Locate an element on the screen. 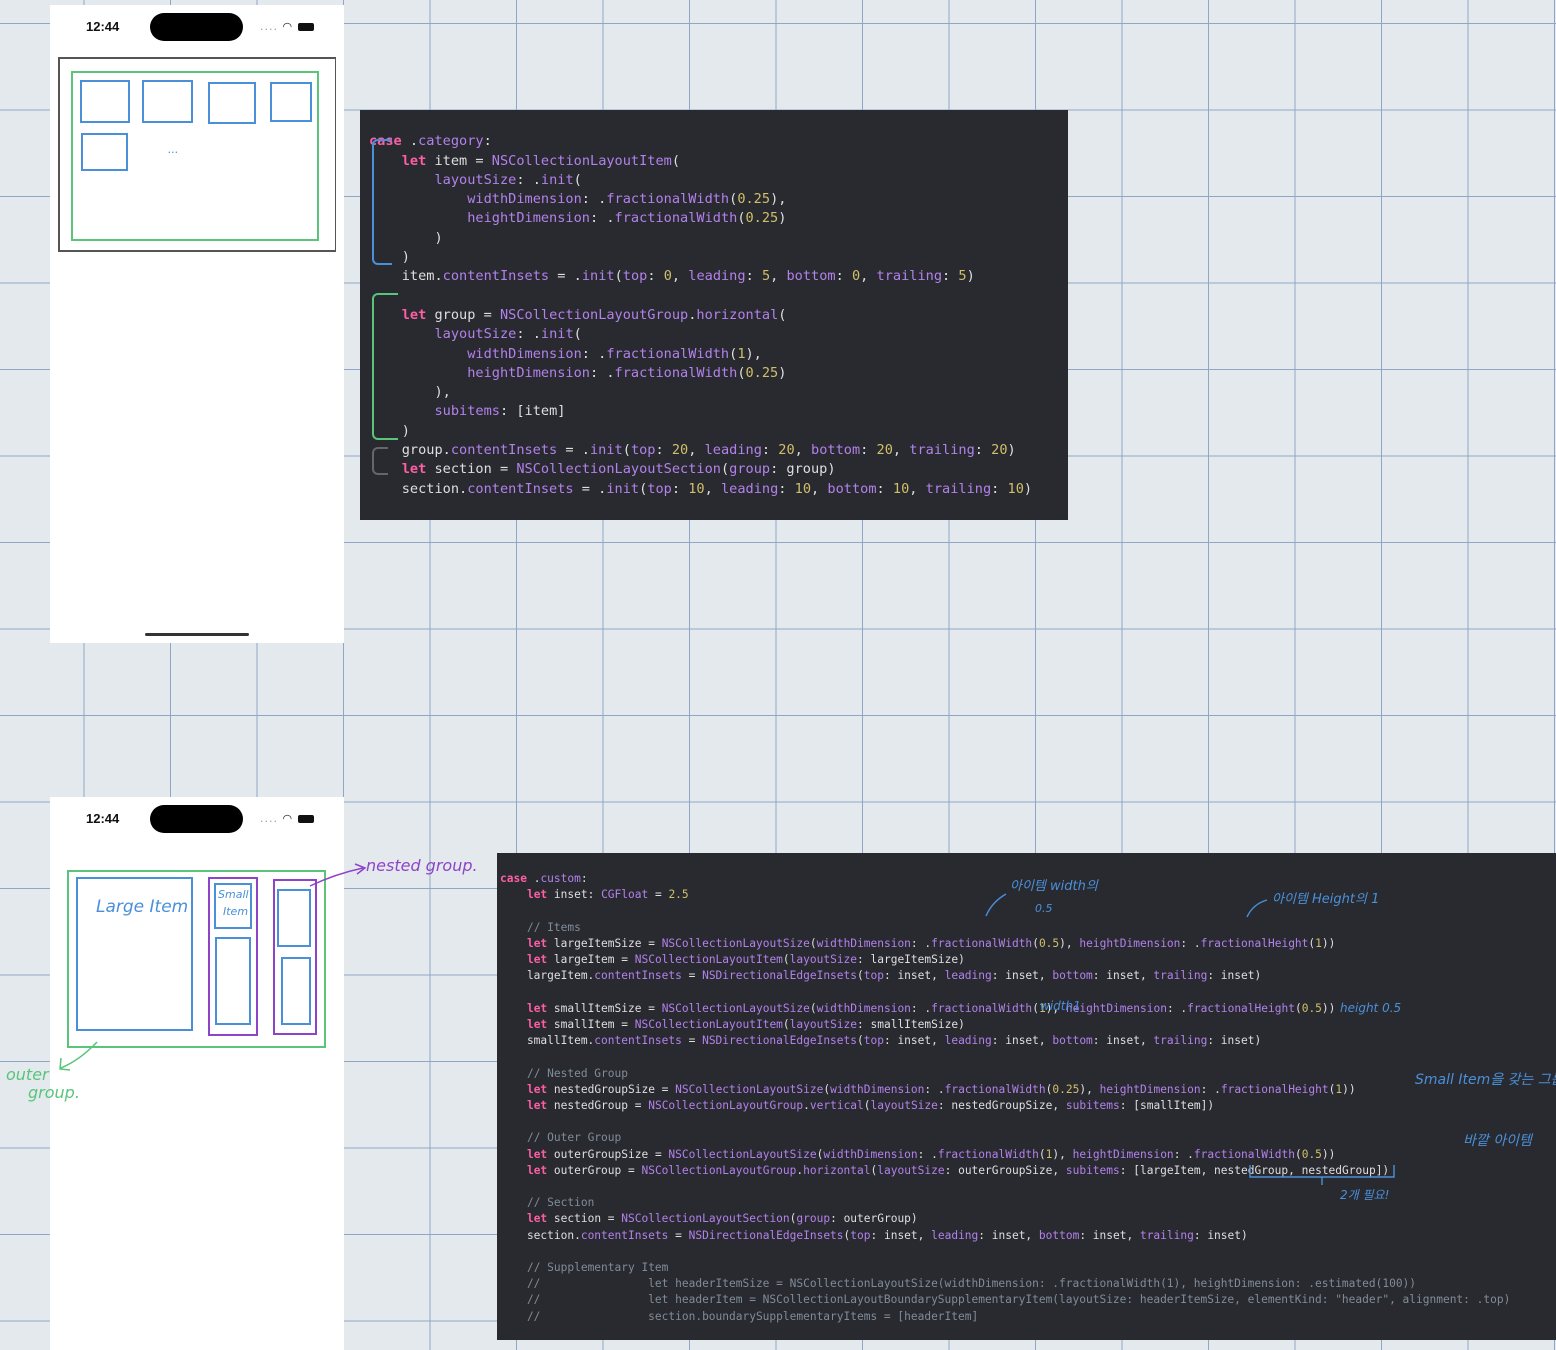 The image size is (1556, 1350). section-bracket is located at coordinates (380, 461).